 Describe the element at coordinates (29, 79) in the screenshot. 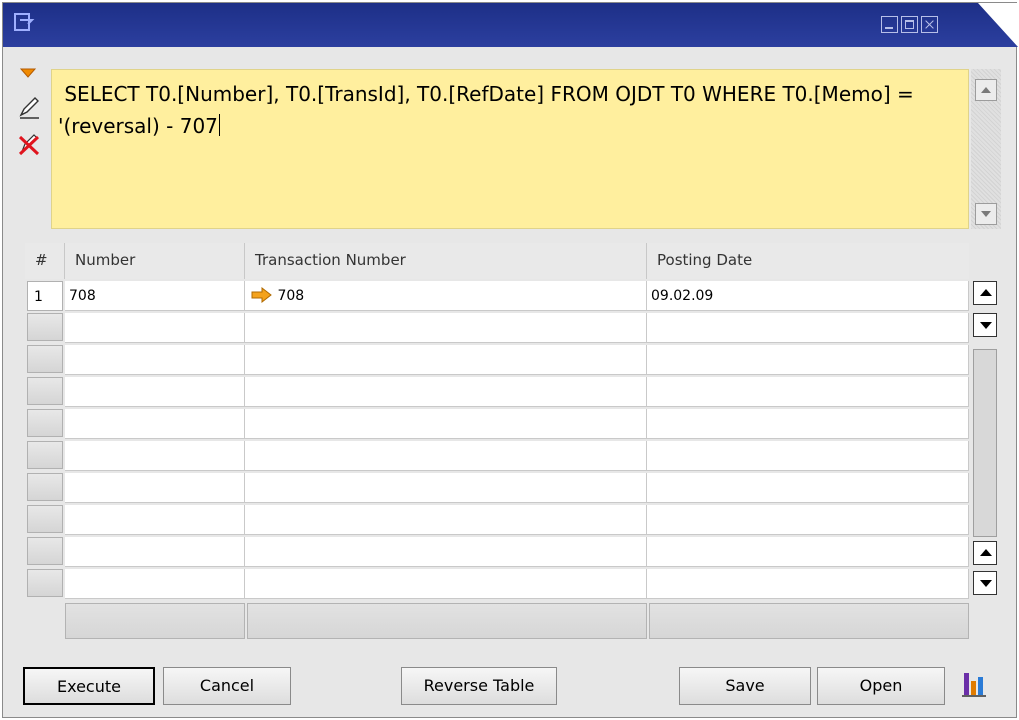

I see `dropdown-triangle-icon` at that location.